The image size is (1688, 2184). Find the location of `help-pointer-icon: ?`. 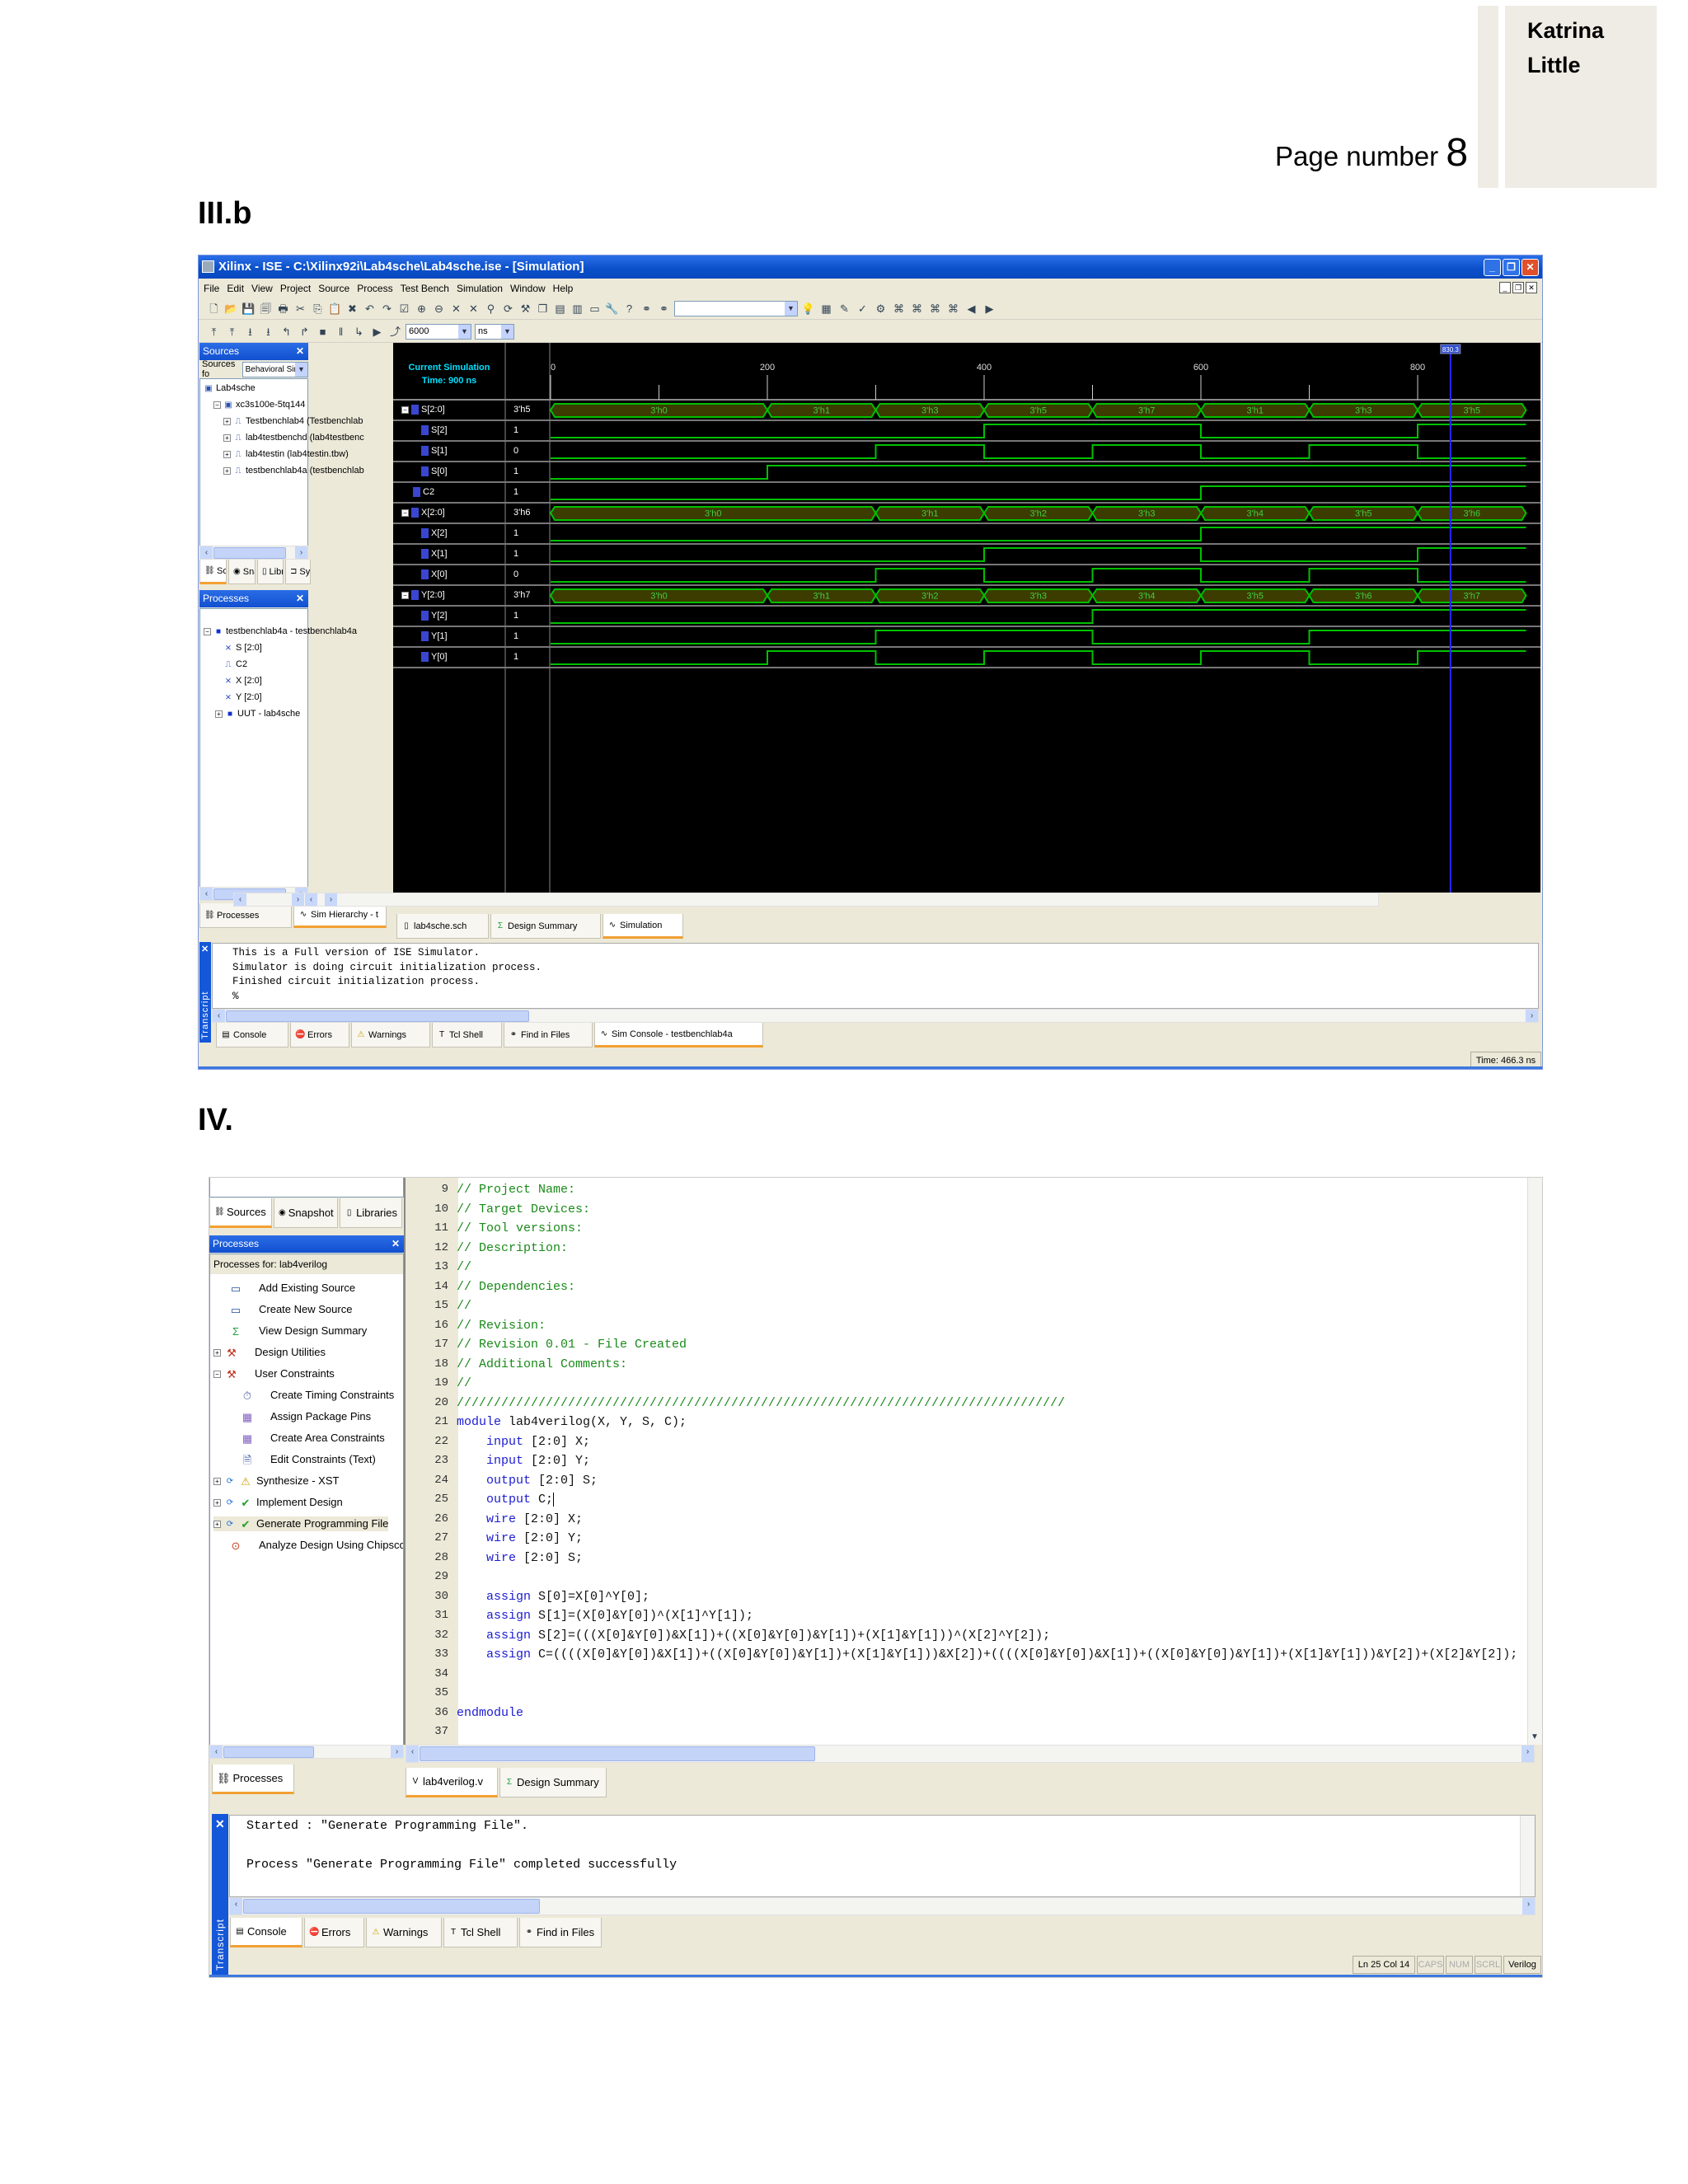

help-pointer-icon: ? is located at coordinates (629, 309).